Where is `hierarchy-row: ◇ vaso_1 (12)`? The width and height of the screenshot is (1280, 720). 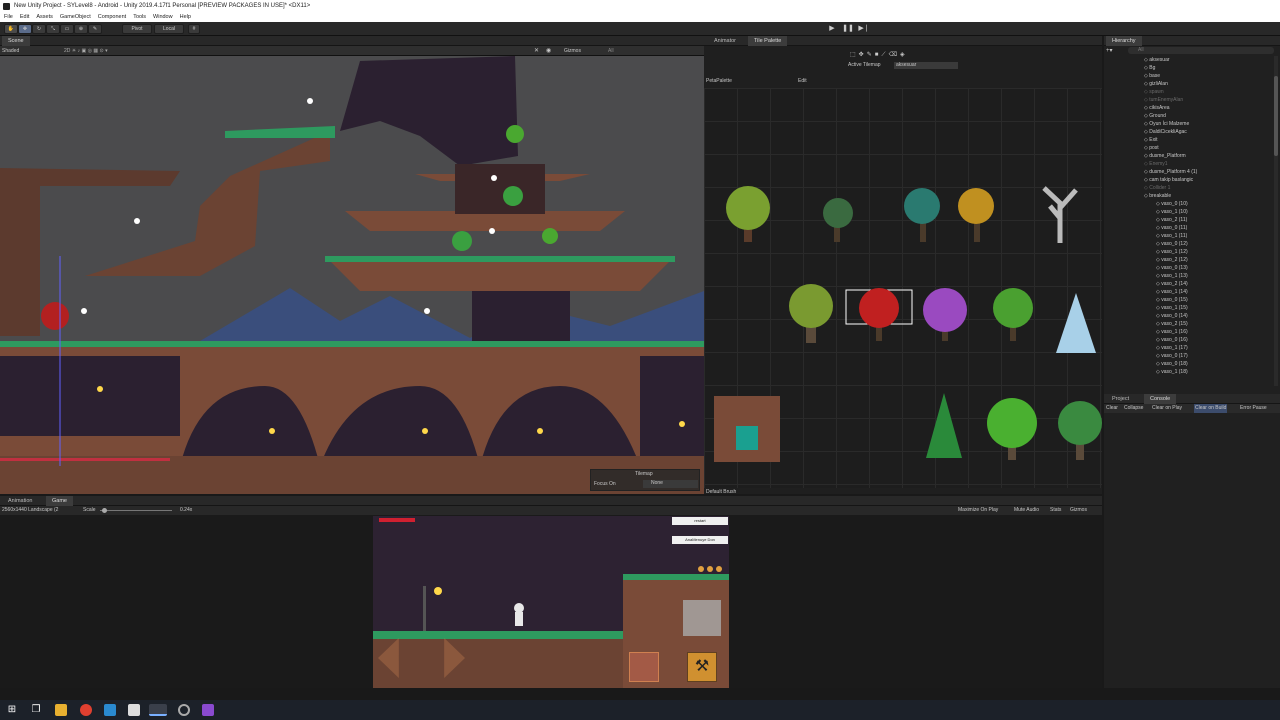 hierarchy-row: ◇ vaso_1 (12) is located at coordinates (1146, 252).